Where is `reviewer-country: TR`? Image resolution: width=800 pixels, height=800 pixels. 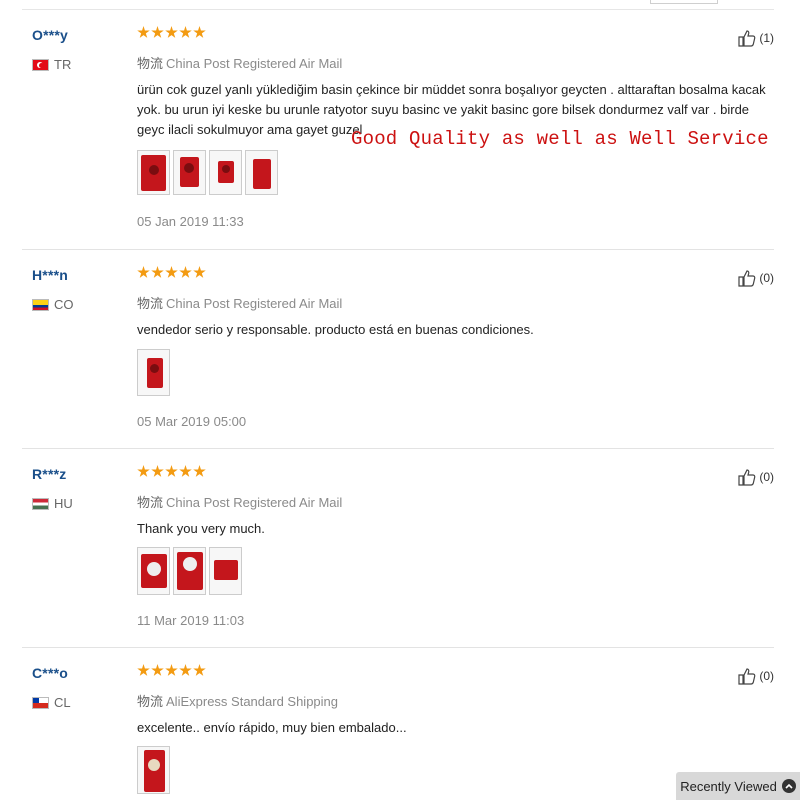
reviewer-country: TR is located at coordinates (51, 64).